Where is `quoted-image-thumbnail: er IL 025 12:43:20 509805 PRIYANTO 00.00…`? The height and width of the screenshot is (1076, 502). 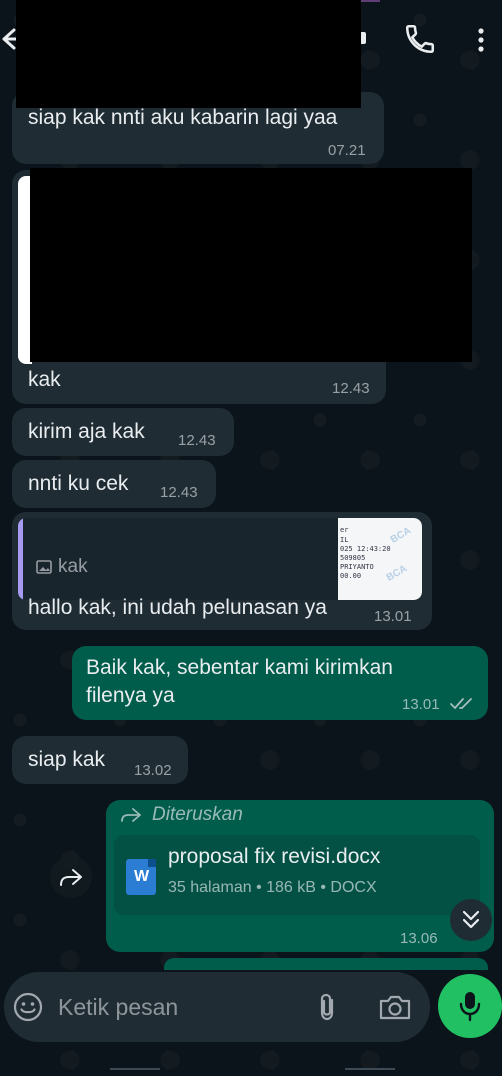 quoted-image-thumbnail: er IL 025 12:43:20 509805 PRIYANTO 00.00… is located at coordinates (380, 559).